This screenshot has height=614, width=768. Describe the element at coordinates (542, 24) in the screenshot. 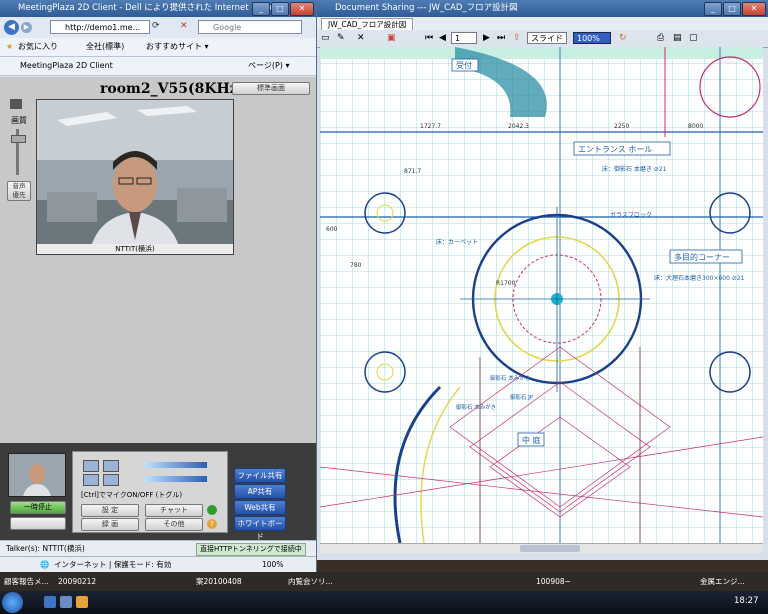

I see `doc-tabbar: JW_CAD_フロア設計図` at that location.